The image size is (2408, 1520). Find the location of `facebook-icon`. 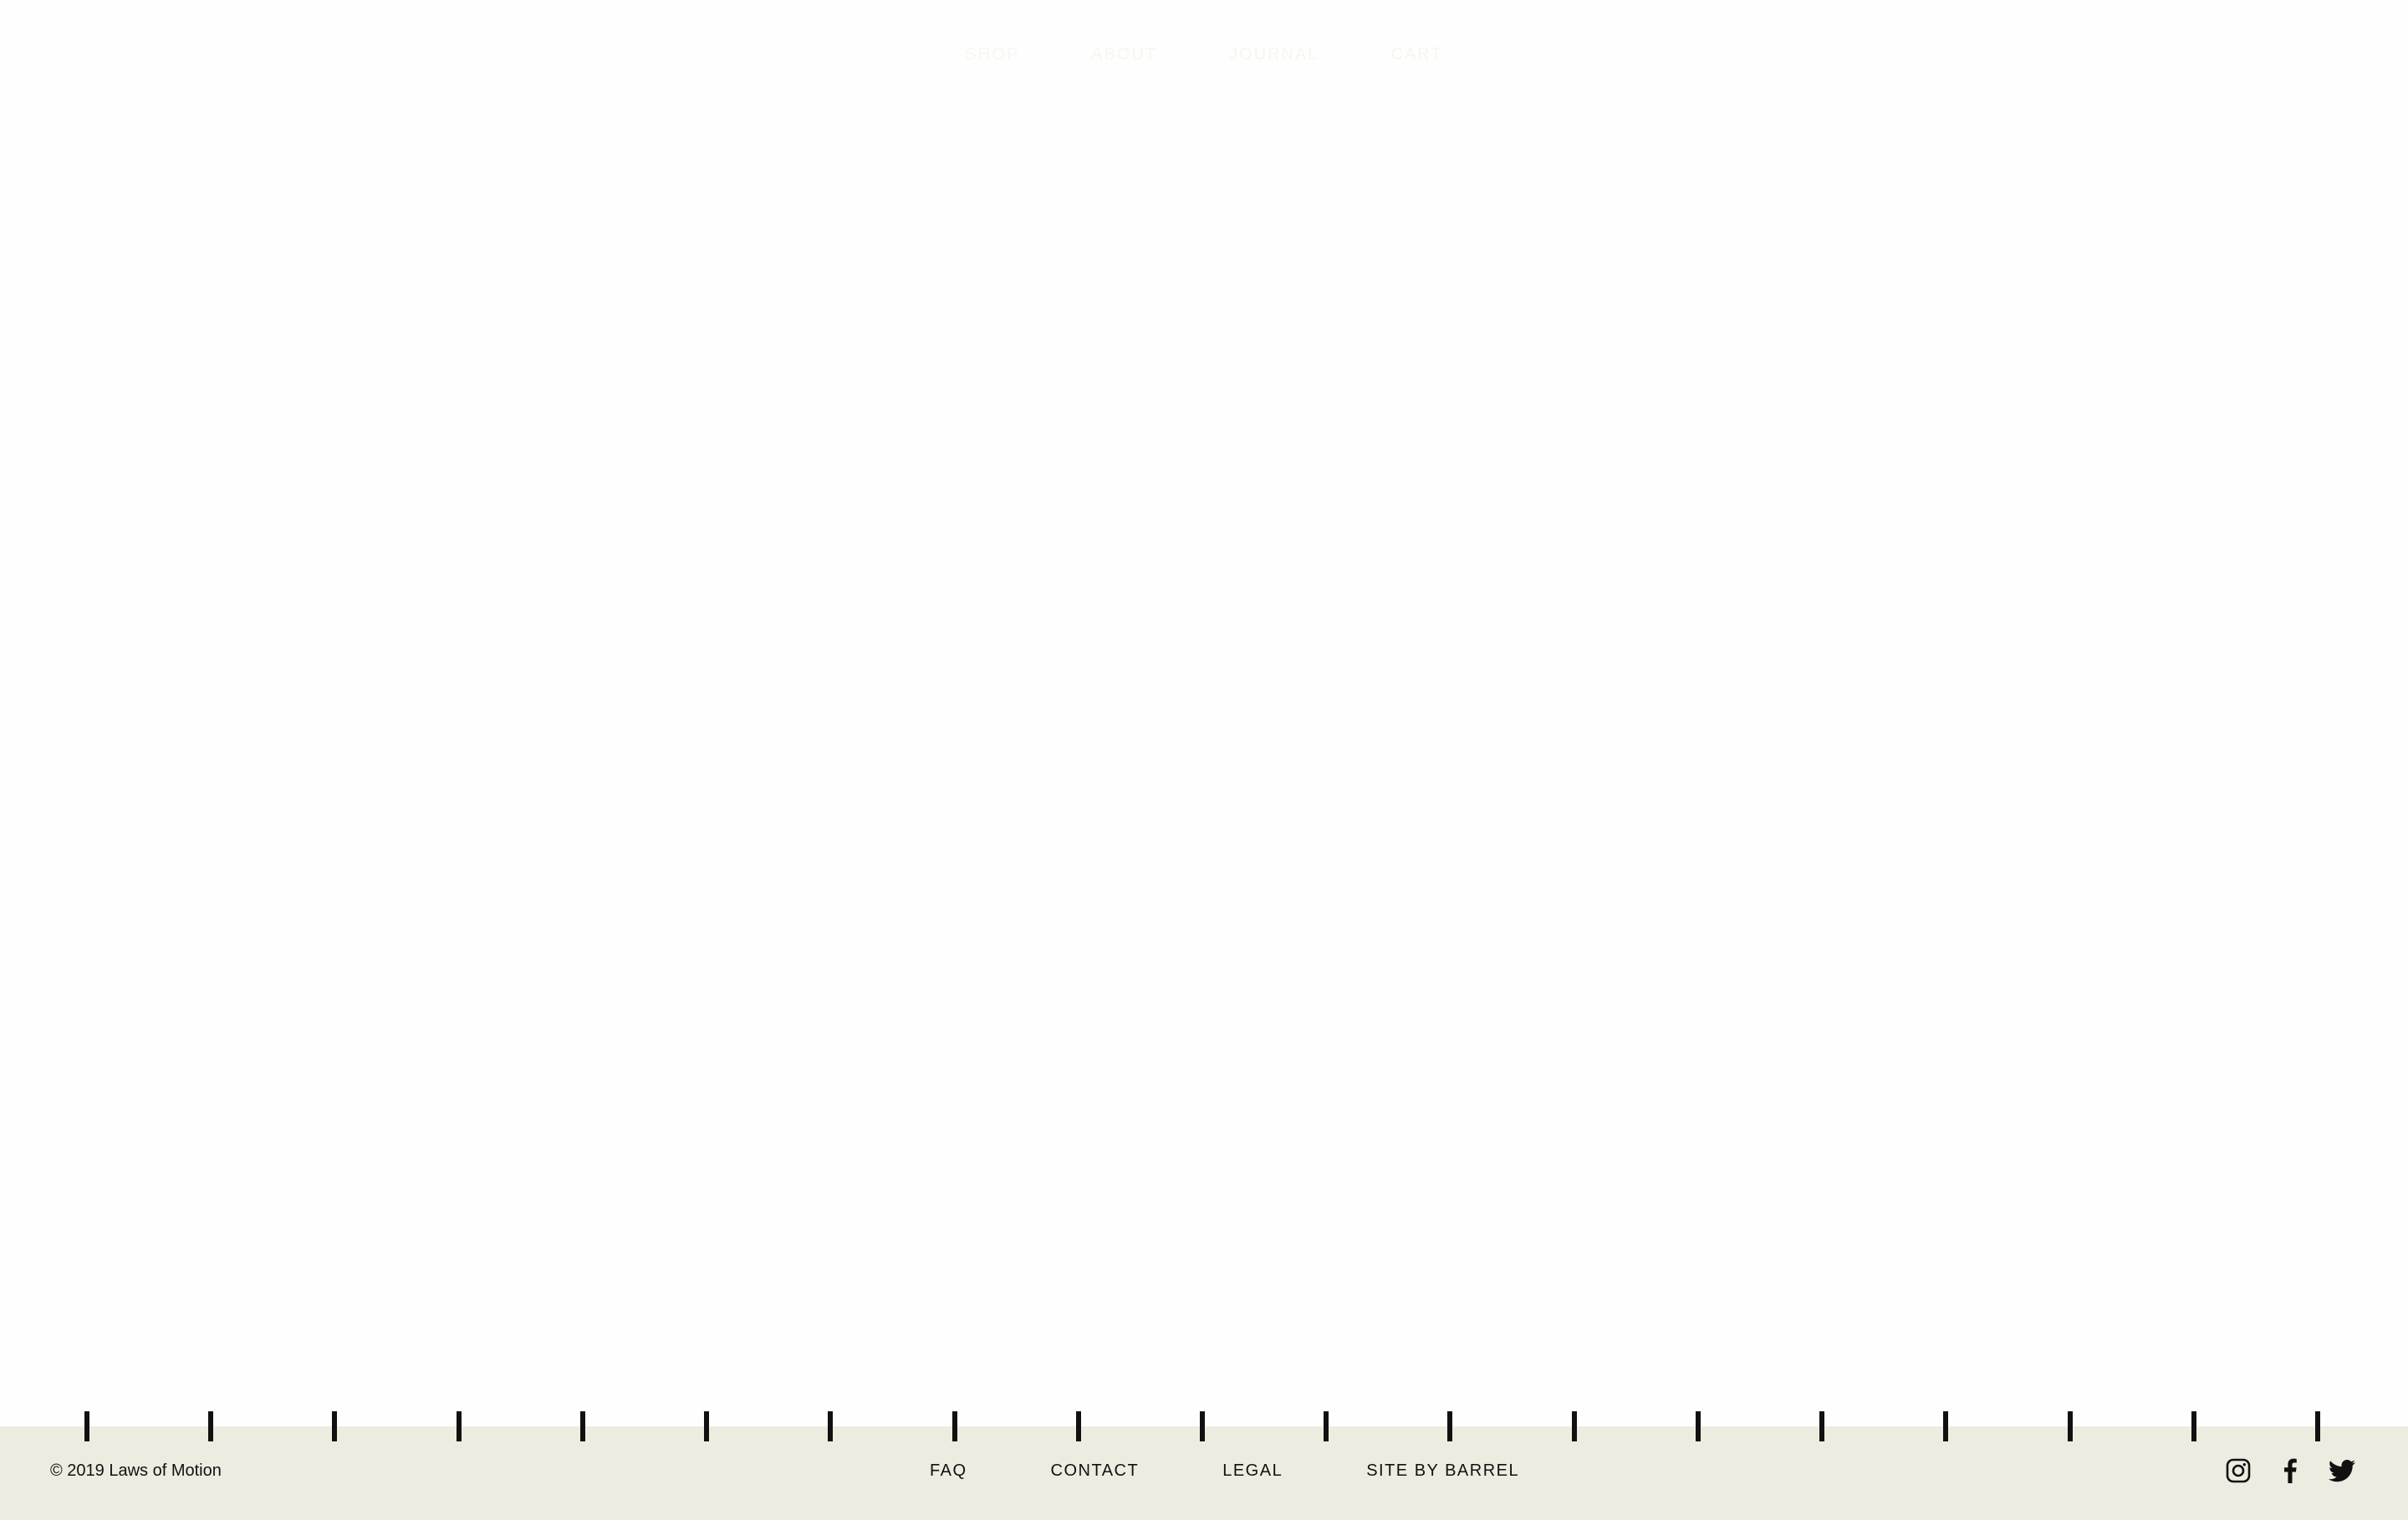

facebook-icon is located at coordinates (2290, 1471).